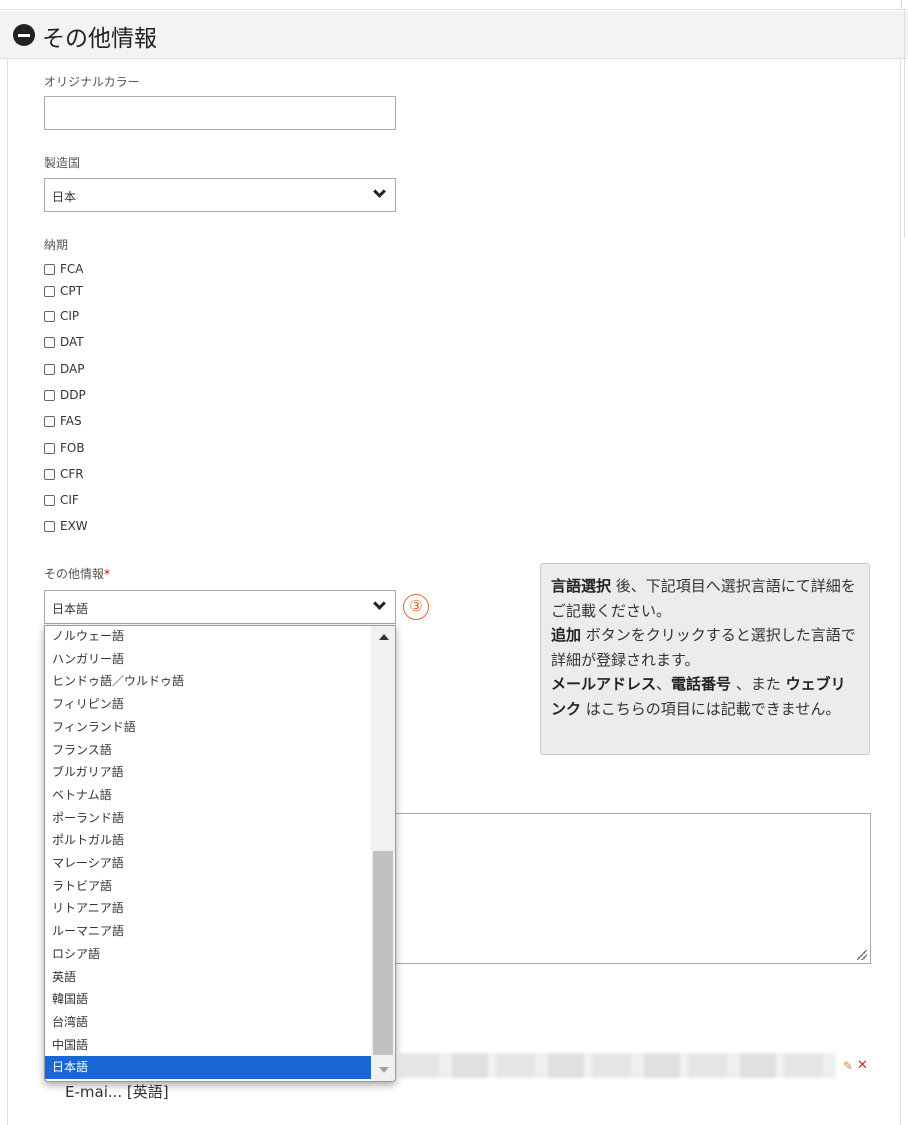  What do you see at coordinates (758, 684) in the screenshot?
I see `help-text: 、また` at bounding box center [758, 684].